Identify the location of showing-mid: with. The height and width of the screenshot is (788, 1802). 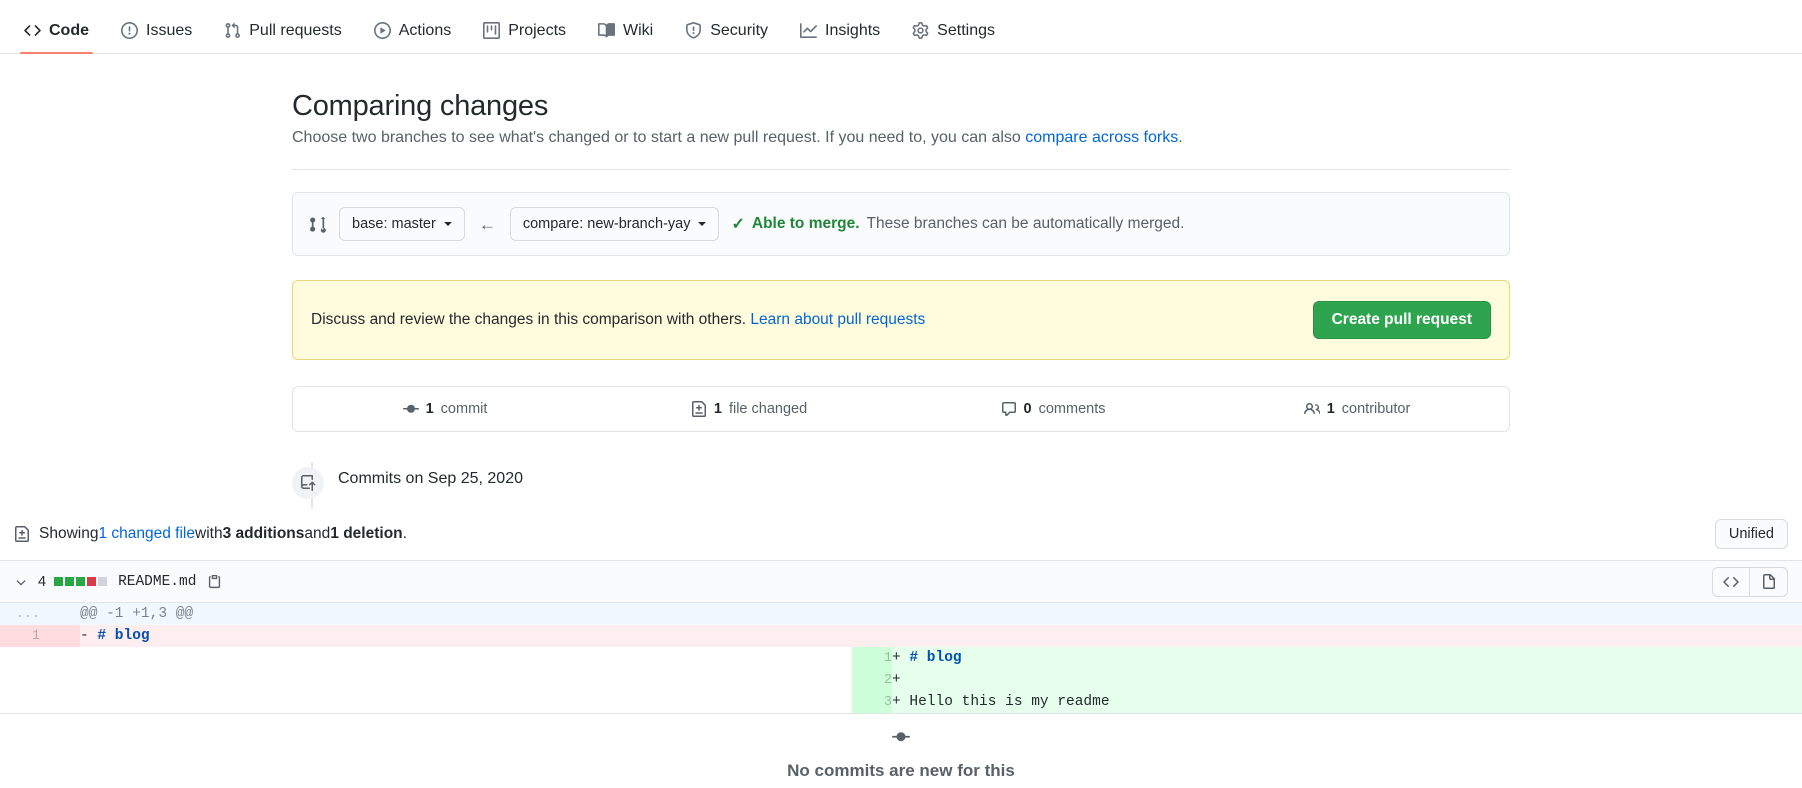
(209, 533).